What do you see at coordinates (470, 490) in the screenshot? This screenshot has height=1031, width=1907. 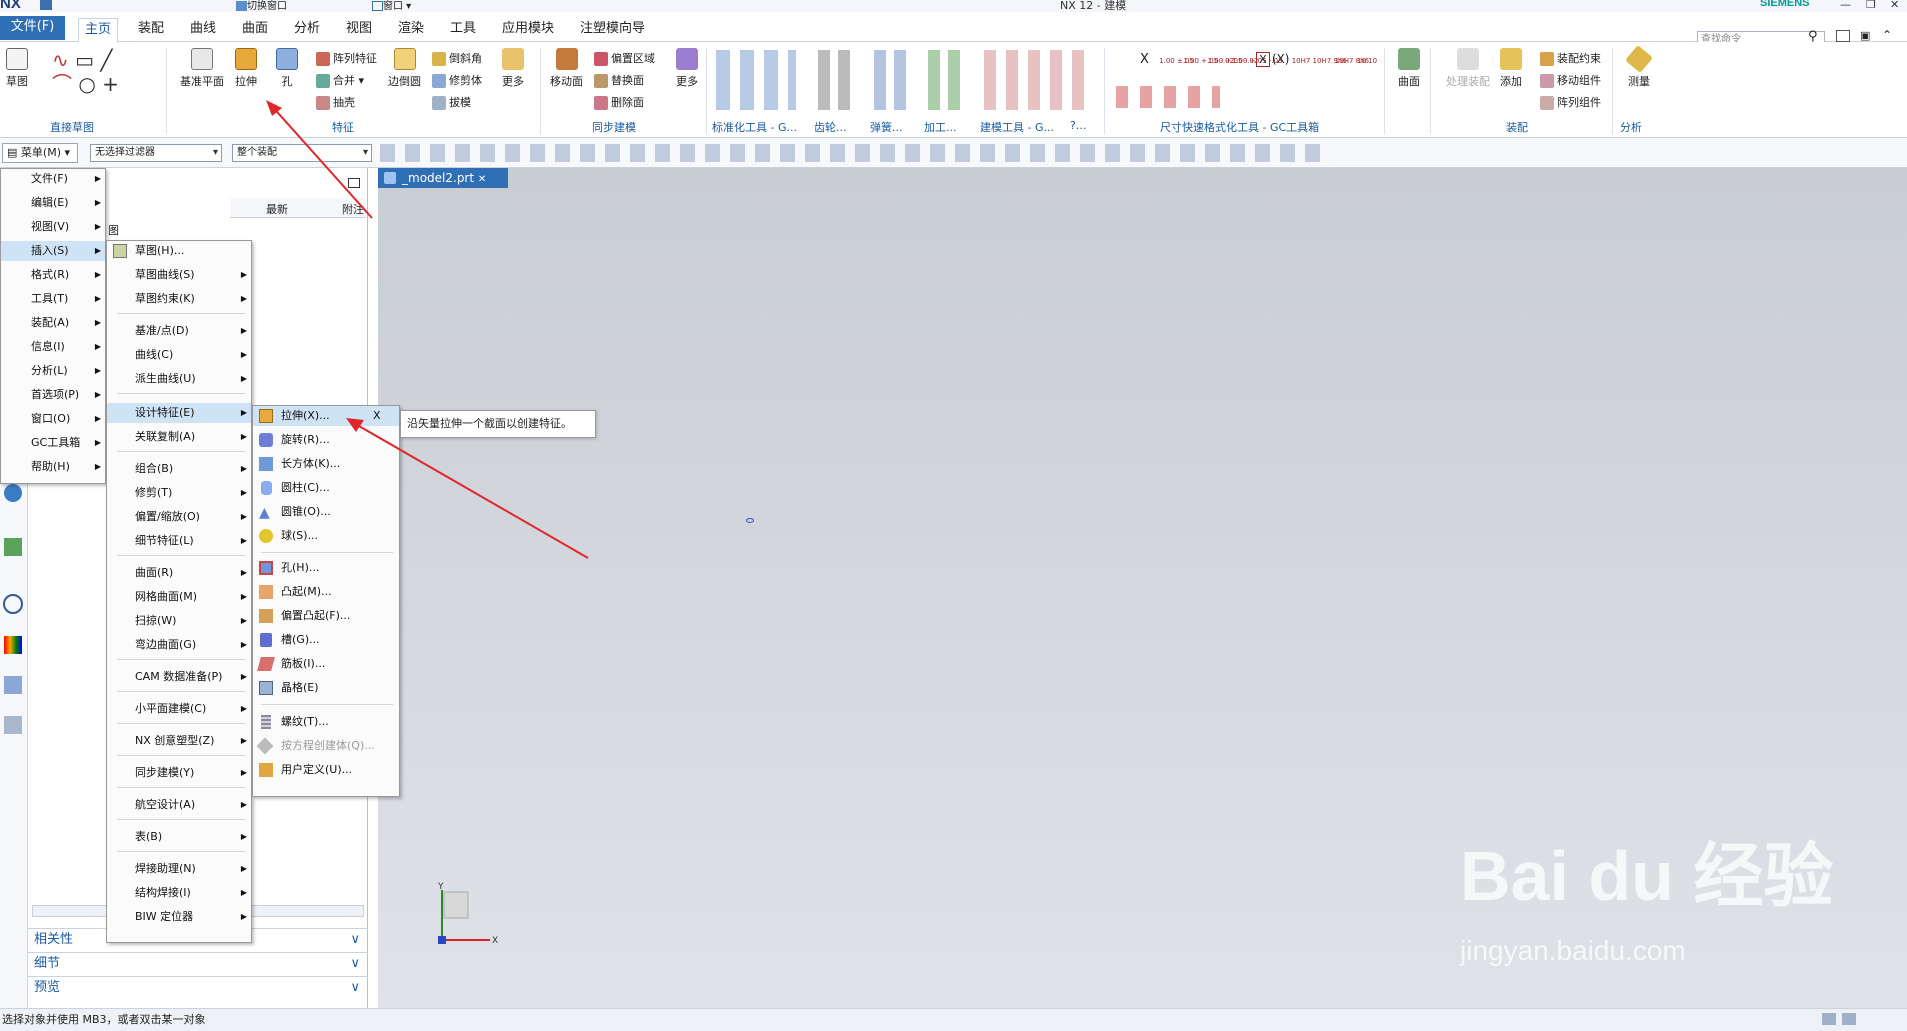 I see `arrow-to-extrude-menu-item` at bounding box center [470, 490].